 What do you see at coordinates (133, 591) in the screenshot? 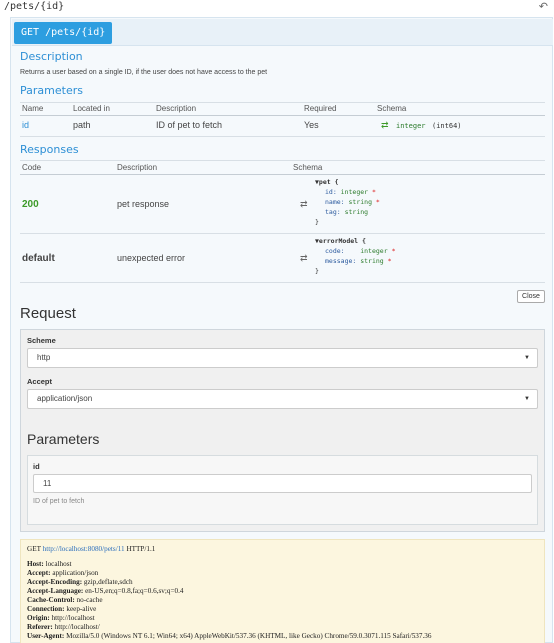
I see `header-value: en-US,en;q=0.8,fa;q=0.6,sv;q=0.4` at bounding box center [133, 591].